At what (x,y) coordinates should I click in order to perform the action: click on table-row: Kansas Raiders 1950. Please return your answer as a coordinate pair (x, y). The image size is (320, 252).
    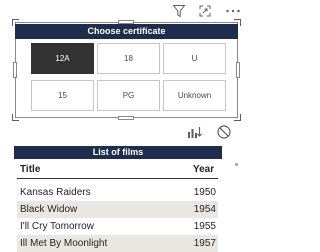
    Looking at the image, I should click on (117, 192).